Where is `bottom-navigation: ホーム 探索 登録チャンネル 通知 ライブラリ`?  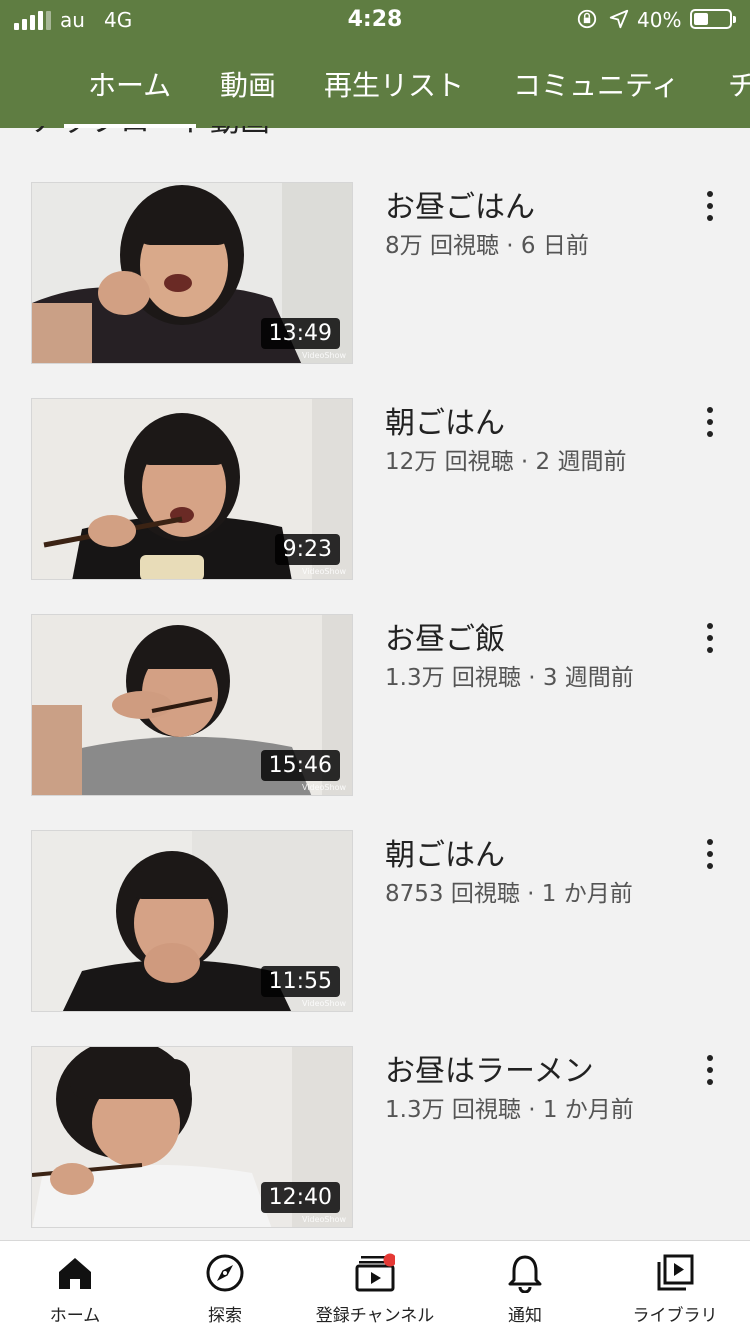 bottom-navigation: ホーム 探索 登録チャンネル 通知 ライブラリ is located at coordinates (375, 1287).